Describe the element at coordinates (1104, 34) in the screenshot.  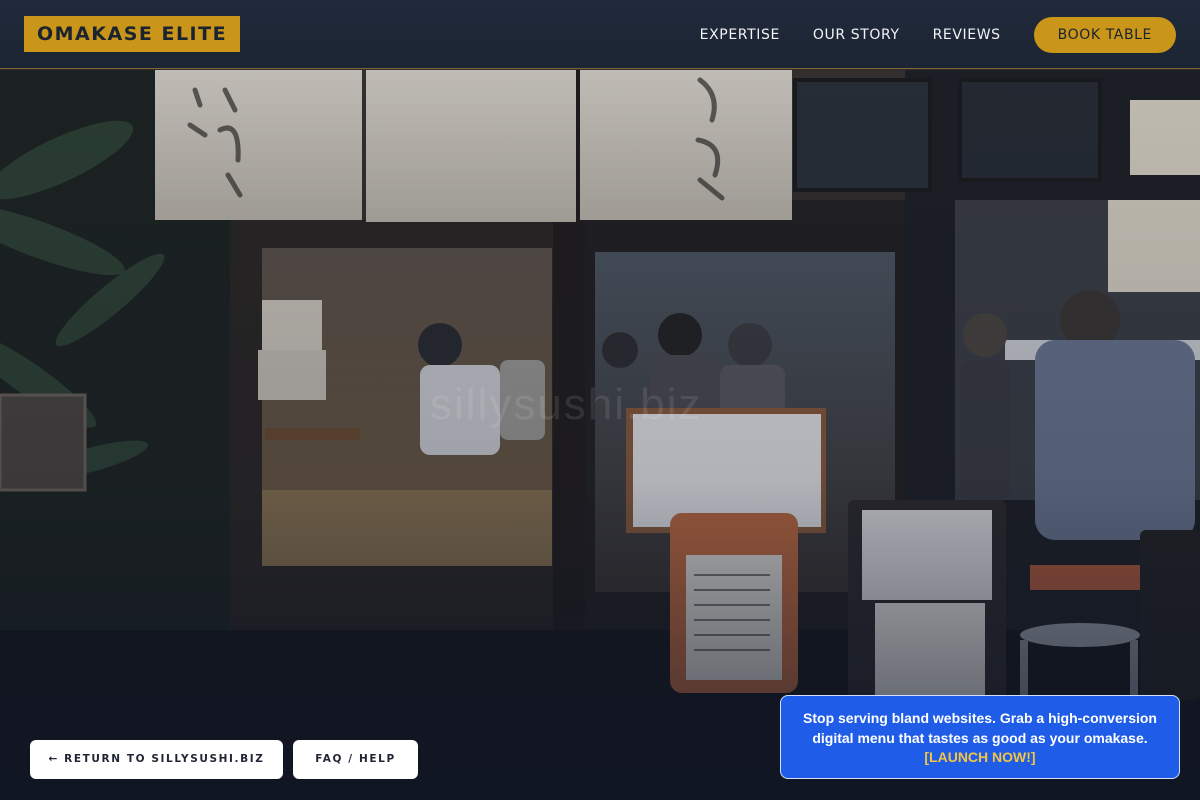
I see `book-table-button: BOOK TABLE` at that location.